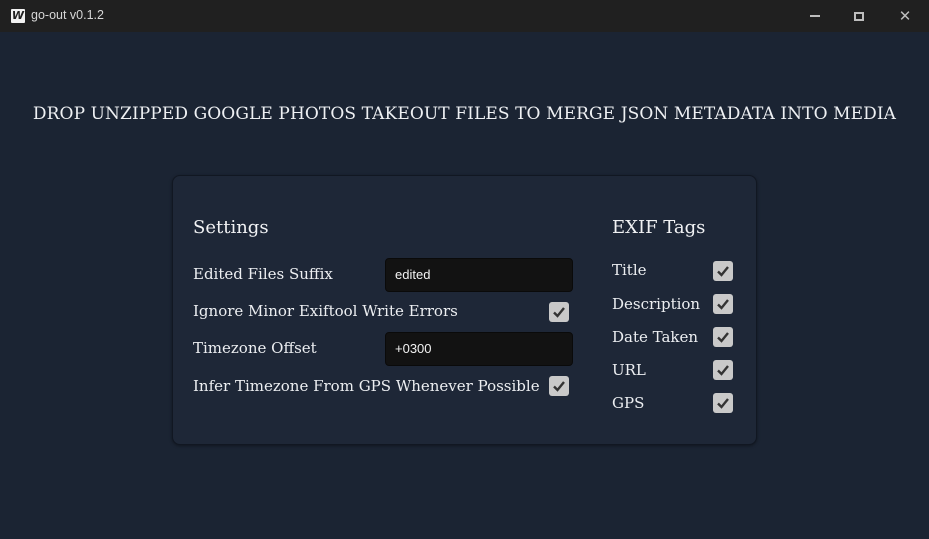 The height and width of the screenshot is (539, 929). I want to click on exif-tag-gps-checkbox, so click(723, 403).